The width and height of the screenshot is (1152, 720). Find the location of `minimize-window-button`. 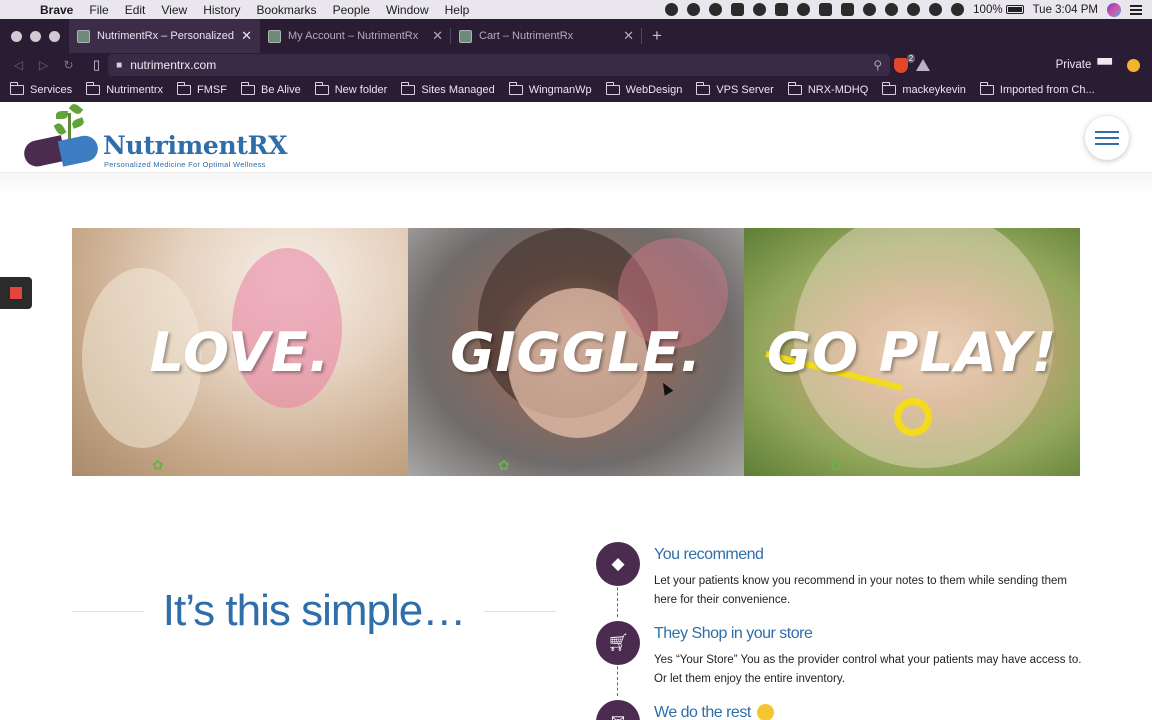

minimize-window-button is located at coordinates (35, 36).